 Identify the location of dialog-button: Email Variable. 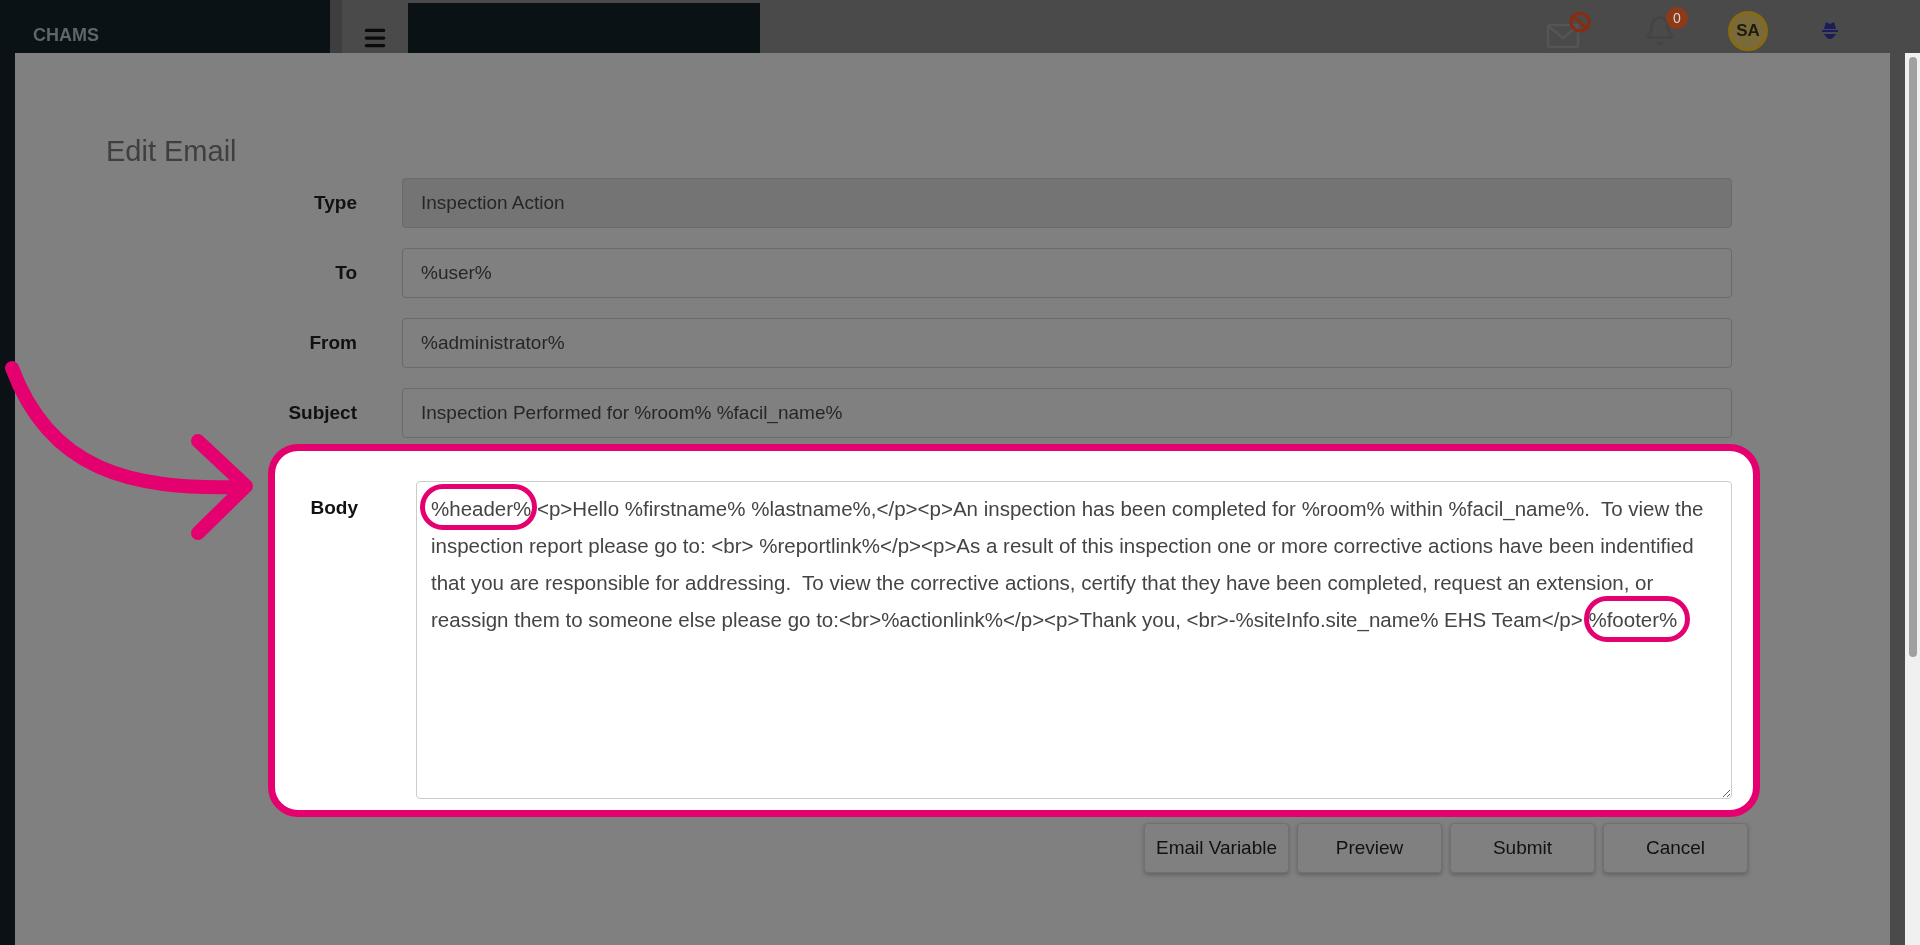
(1216, 848).